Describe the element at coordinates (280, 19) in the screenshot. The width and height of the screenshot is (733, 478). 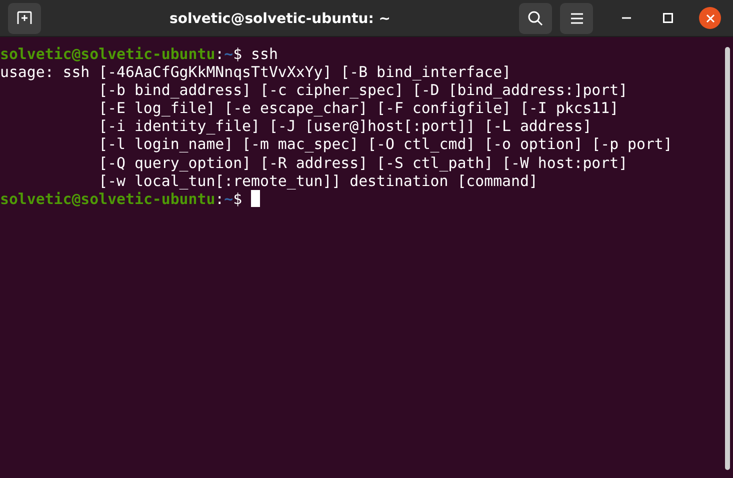
I see `window-title: solvetic@solvetic-ubuntu: ~` at that location.